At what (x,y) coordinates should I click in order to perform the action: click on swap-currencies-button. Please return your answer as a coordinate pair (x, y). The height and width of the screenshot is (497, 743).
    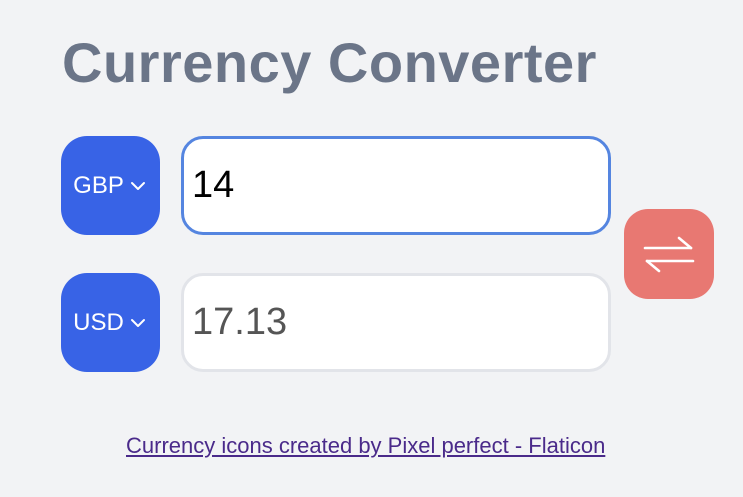
    Looking at the image, I should click on (669, 254).